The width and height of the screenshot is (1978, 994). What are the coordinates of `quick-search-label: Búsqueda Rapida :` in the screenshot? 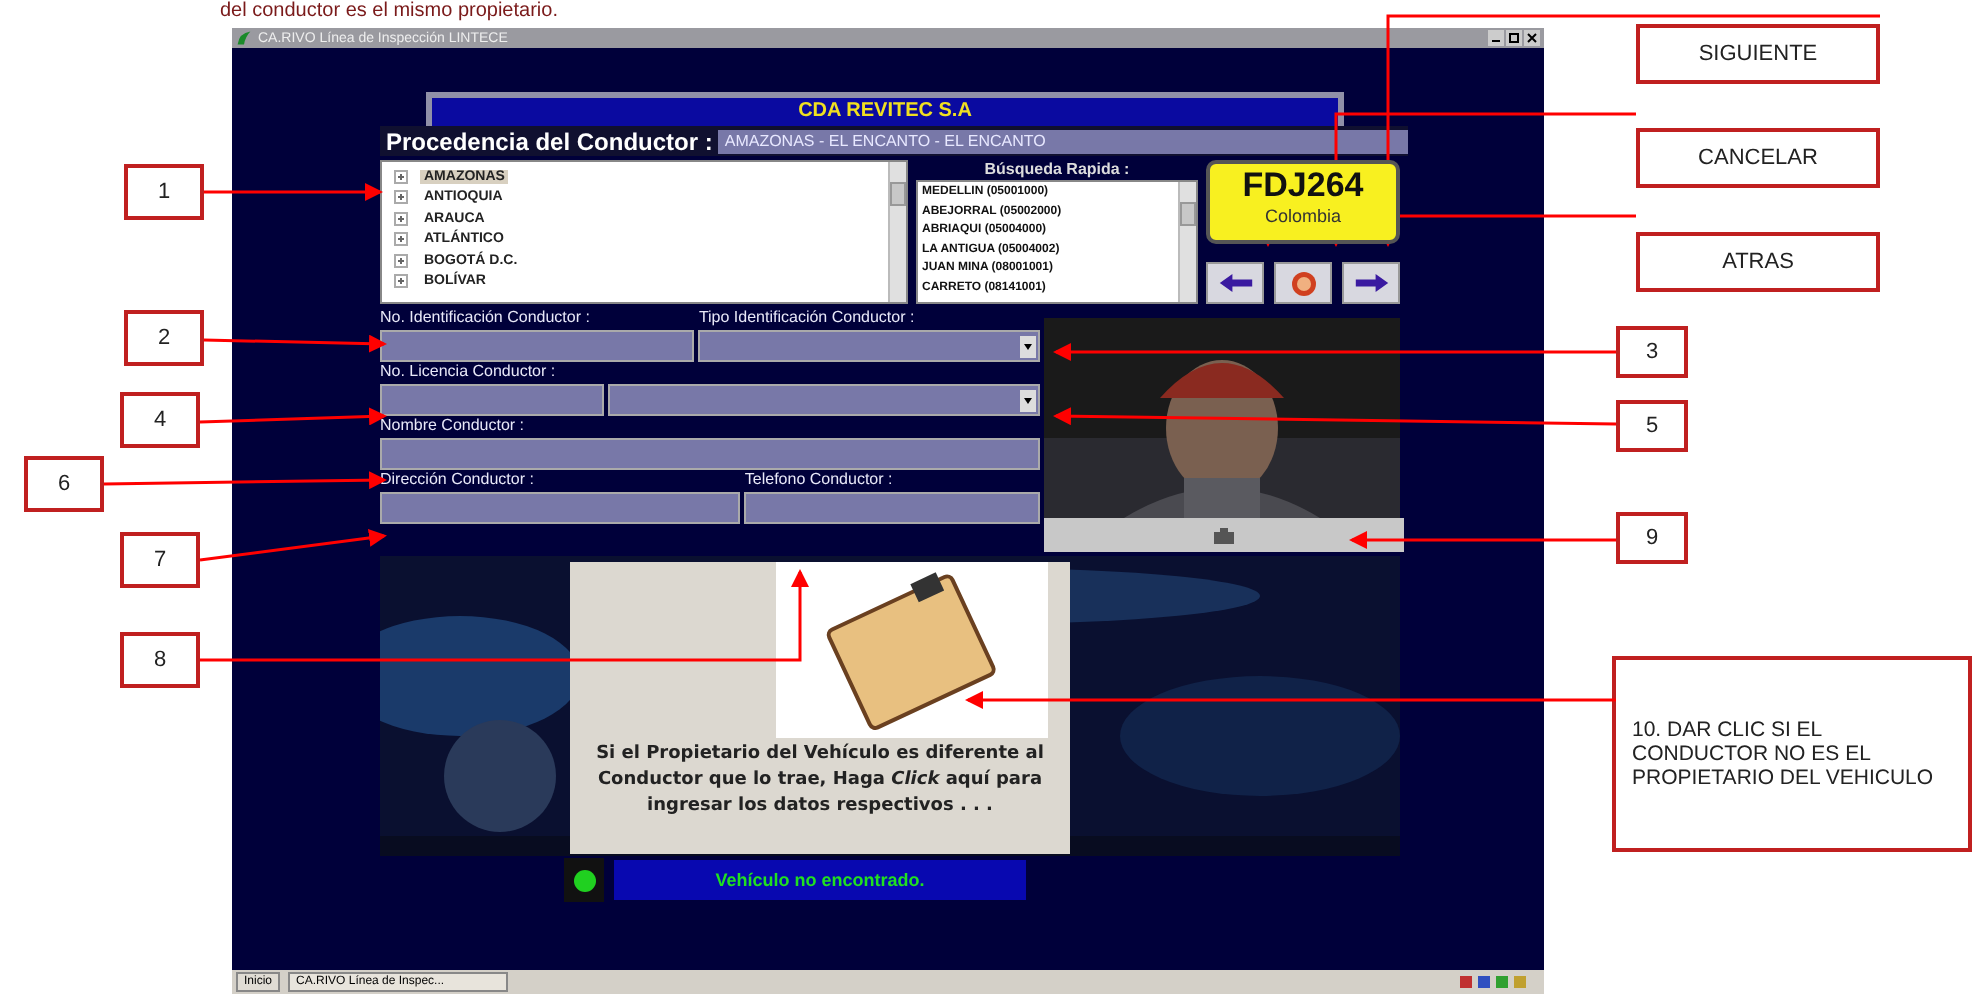 It's located at (1057, 170).